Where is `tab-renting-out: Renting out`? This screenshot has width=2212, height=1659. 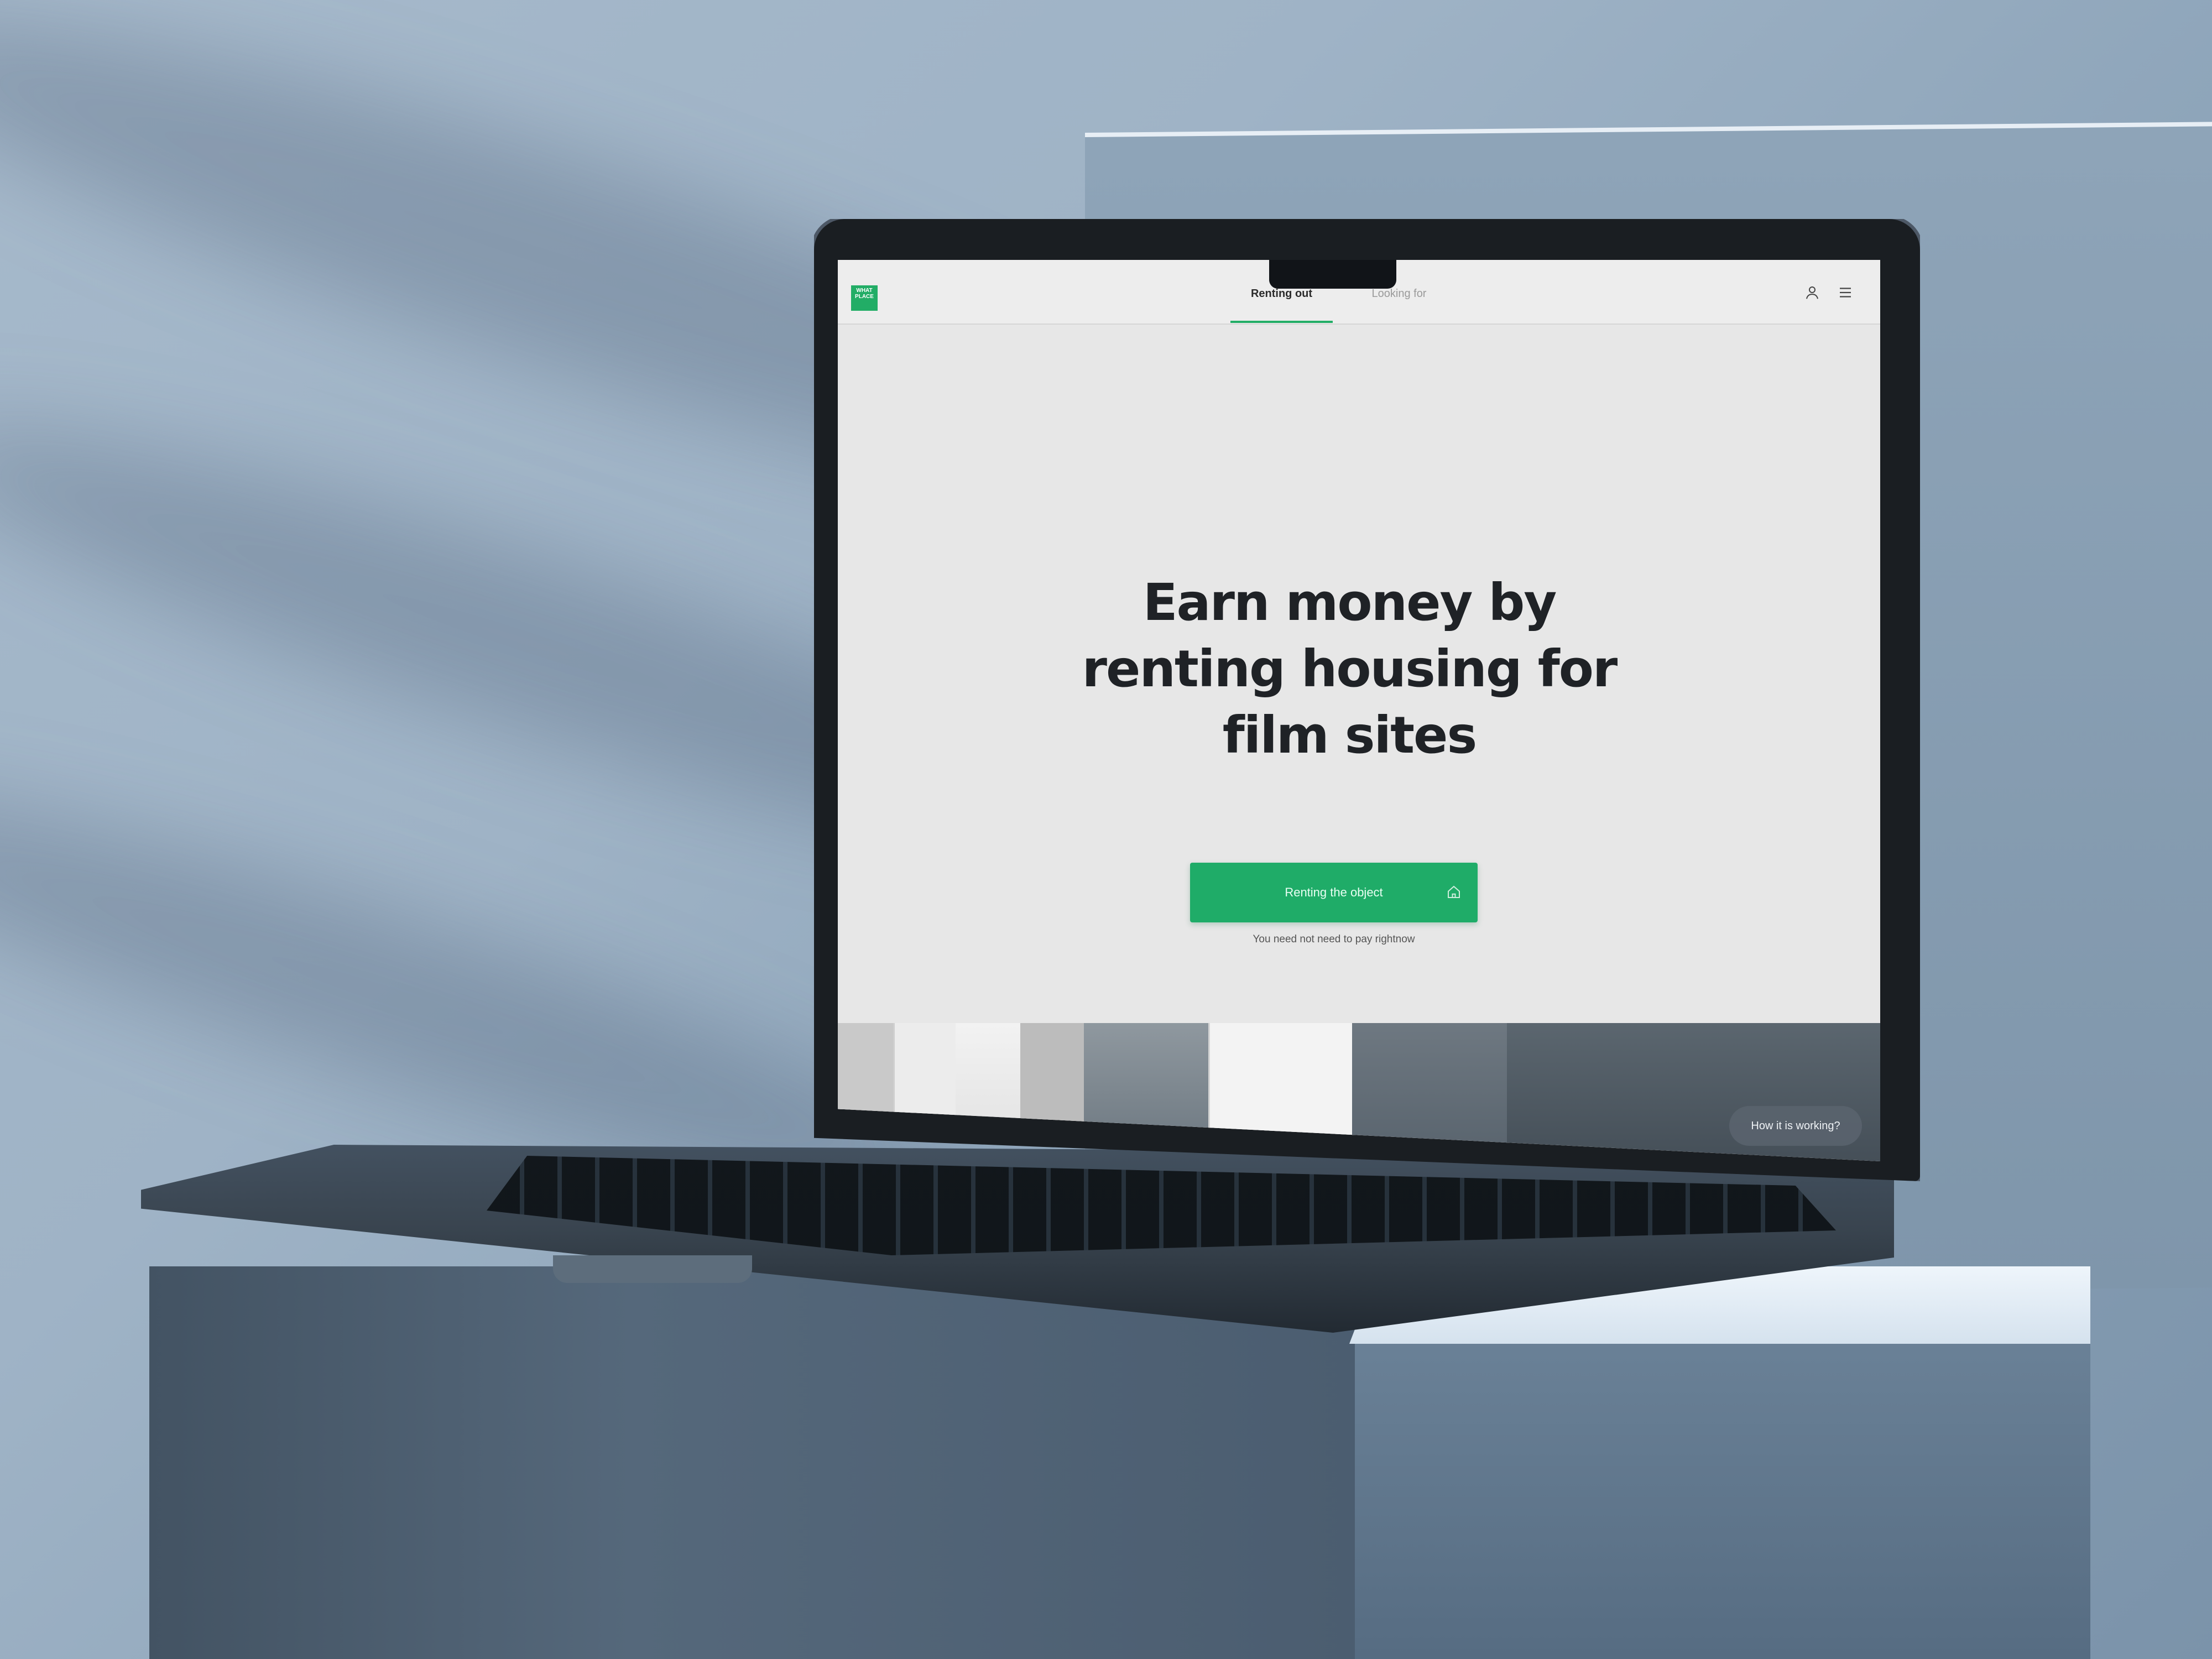 tab-renting-out: Renting out is located at coordinates (1282, 305).